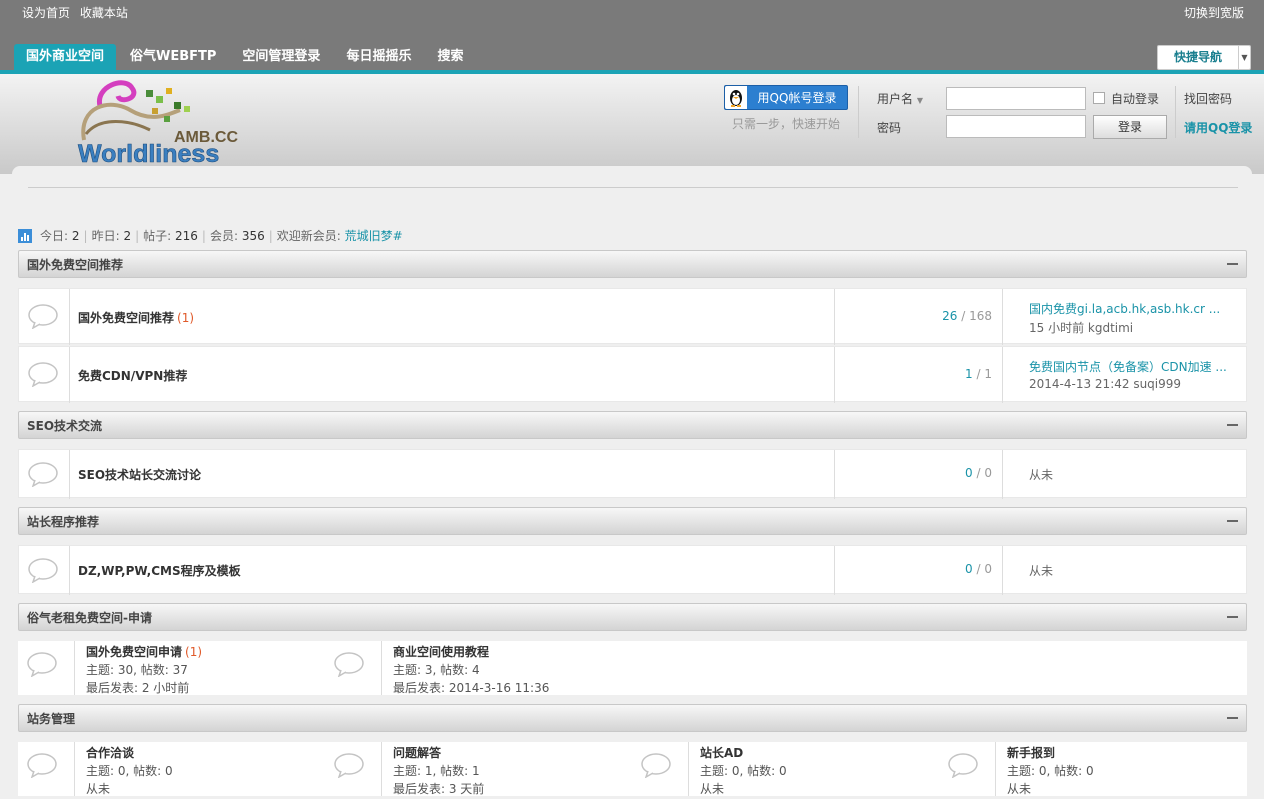 This screenshot has width=1264, height=799. What do you see at coordinates (25, 235) in the screenshot?
I see `bar-chart-icon` at bounding box center [25, 235].